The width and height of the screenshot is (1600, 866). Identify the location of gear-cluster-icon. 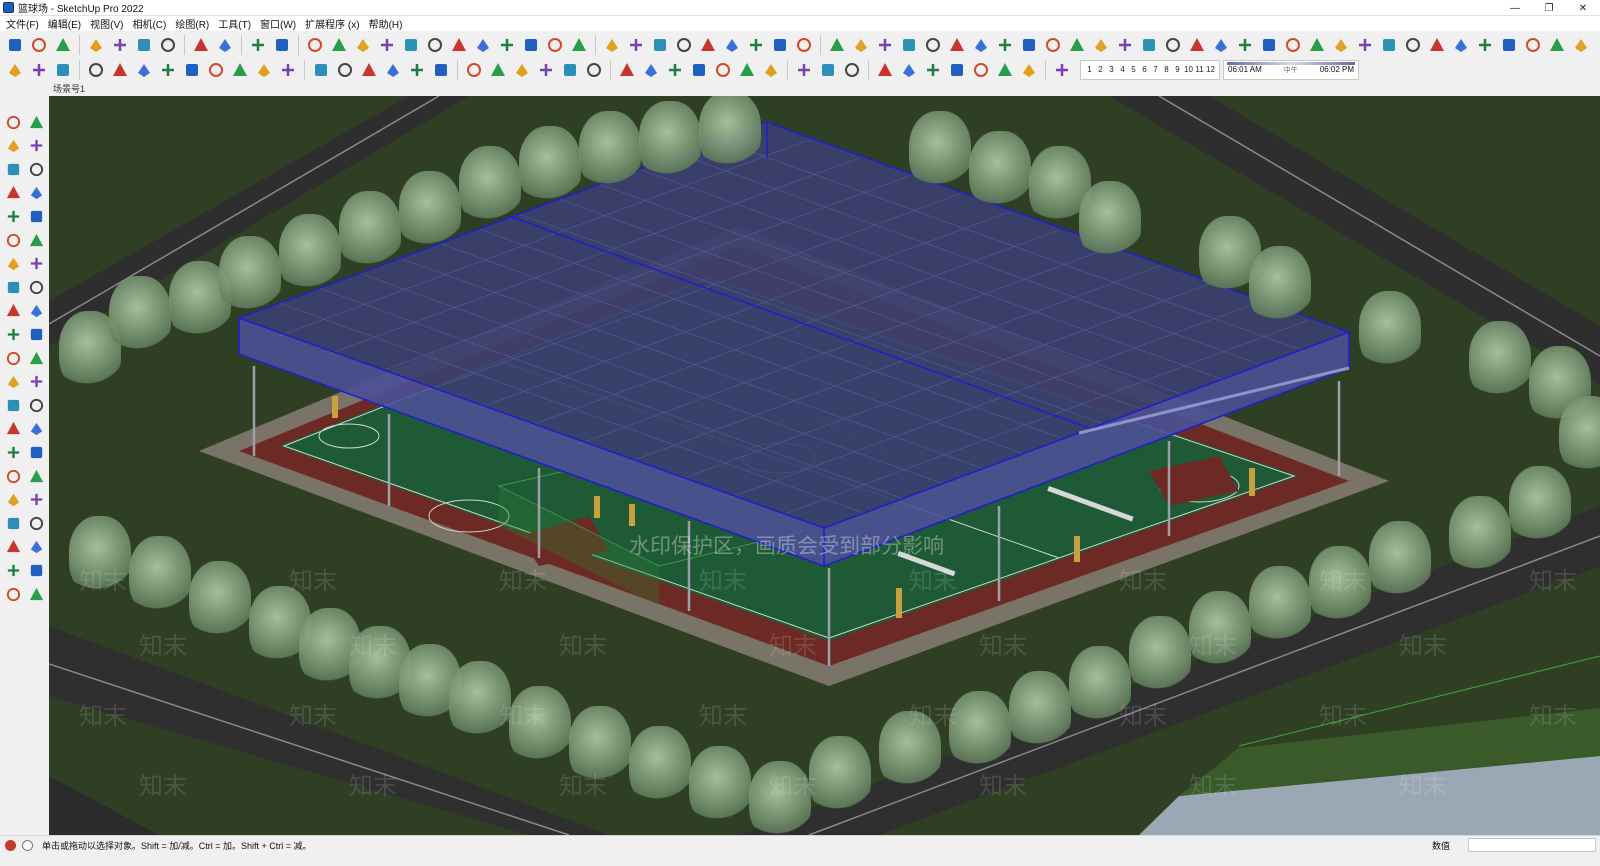
(216, 70).